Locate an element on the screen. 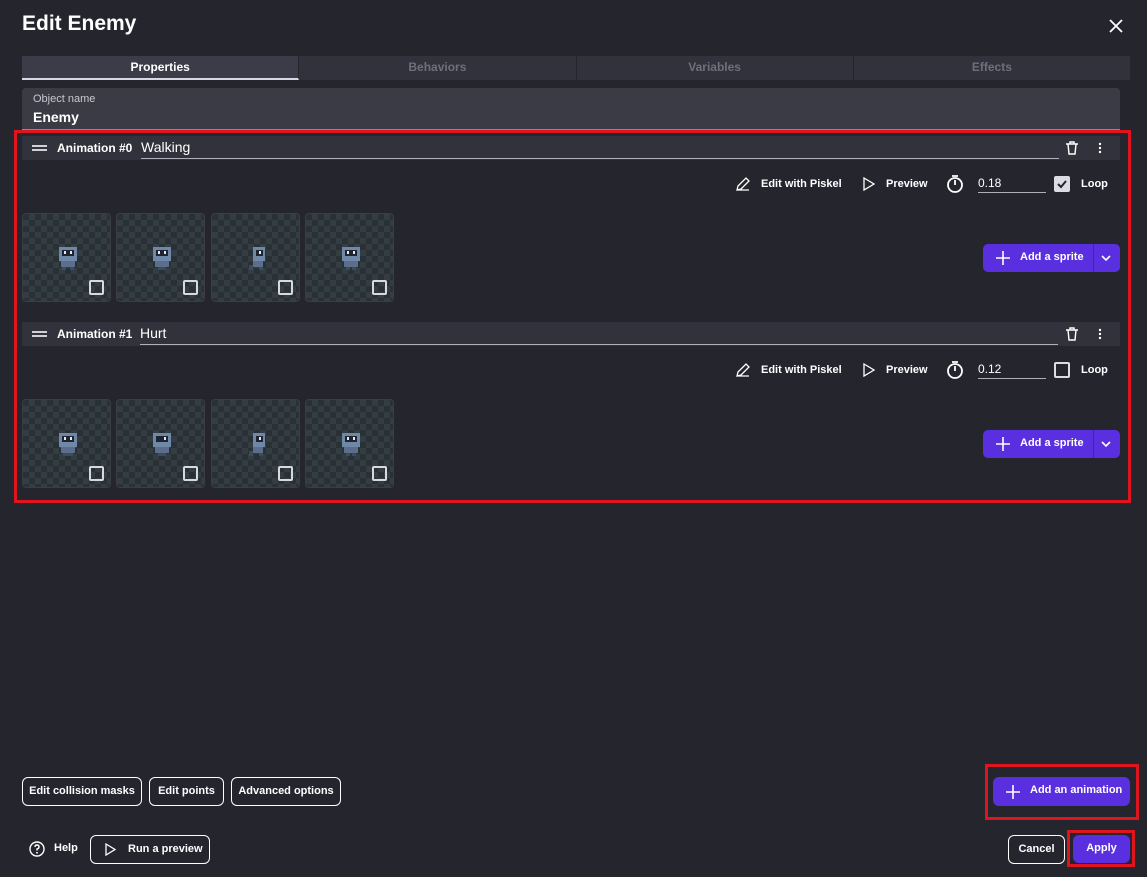  animation-1-label: Animation #1 is located at coordinates (95, 334).